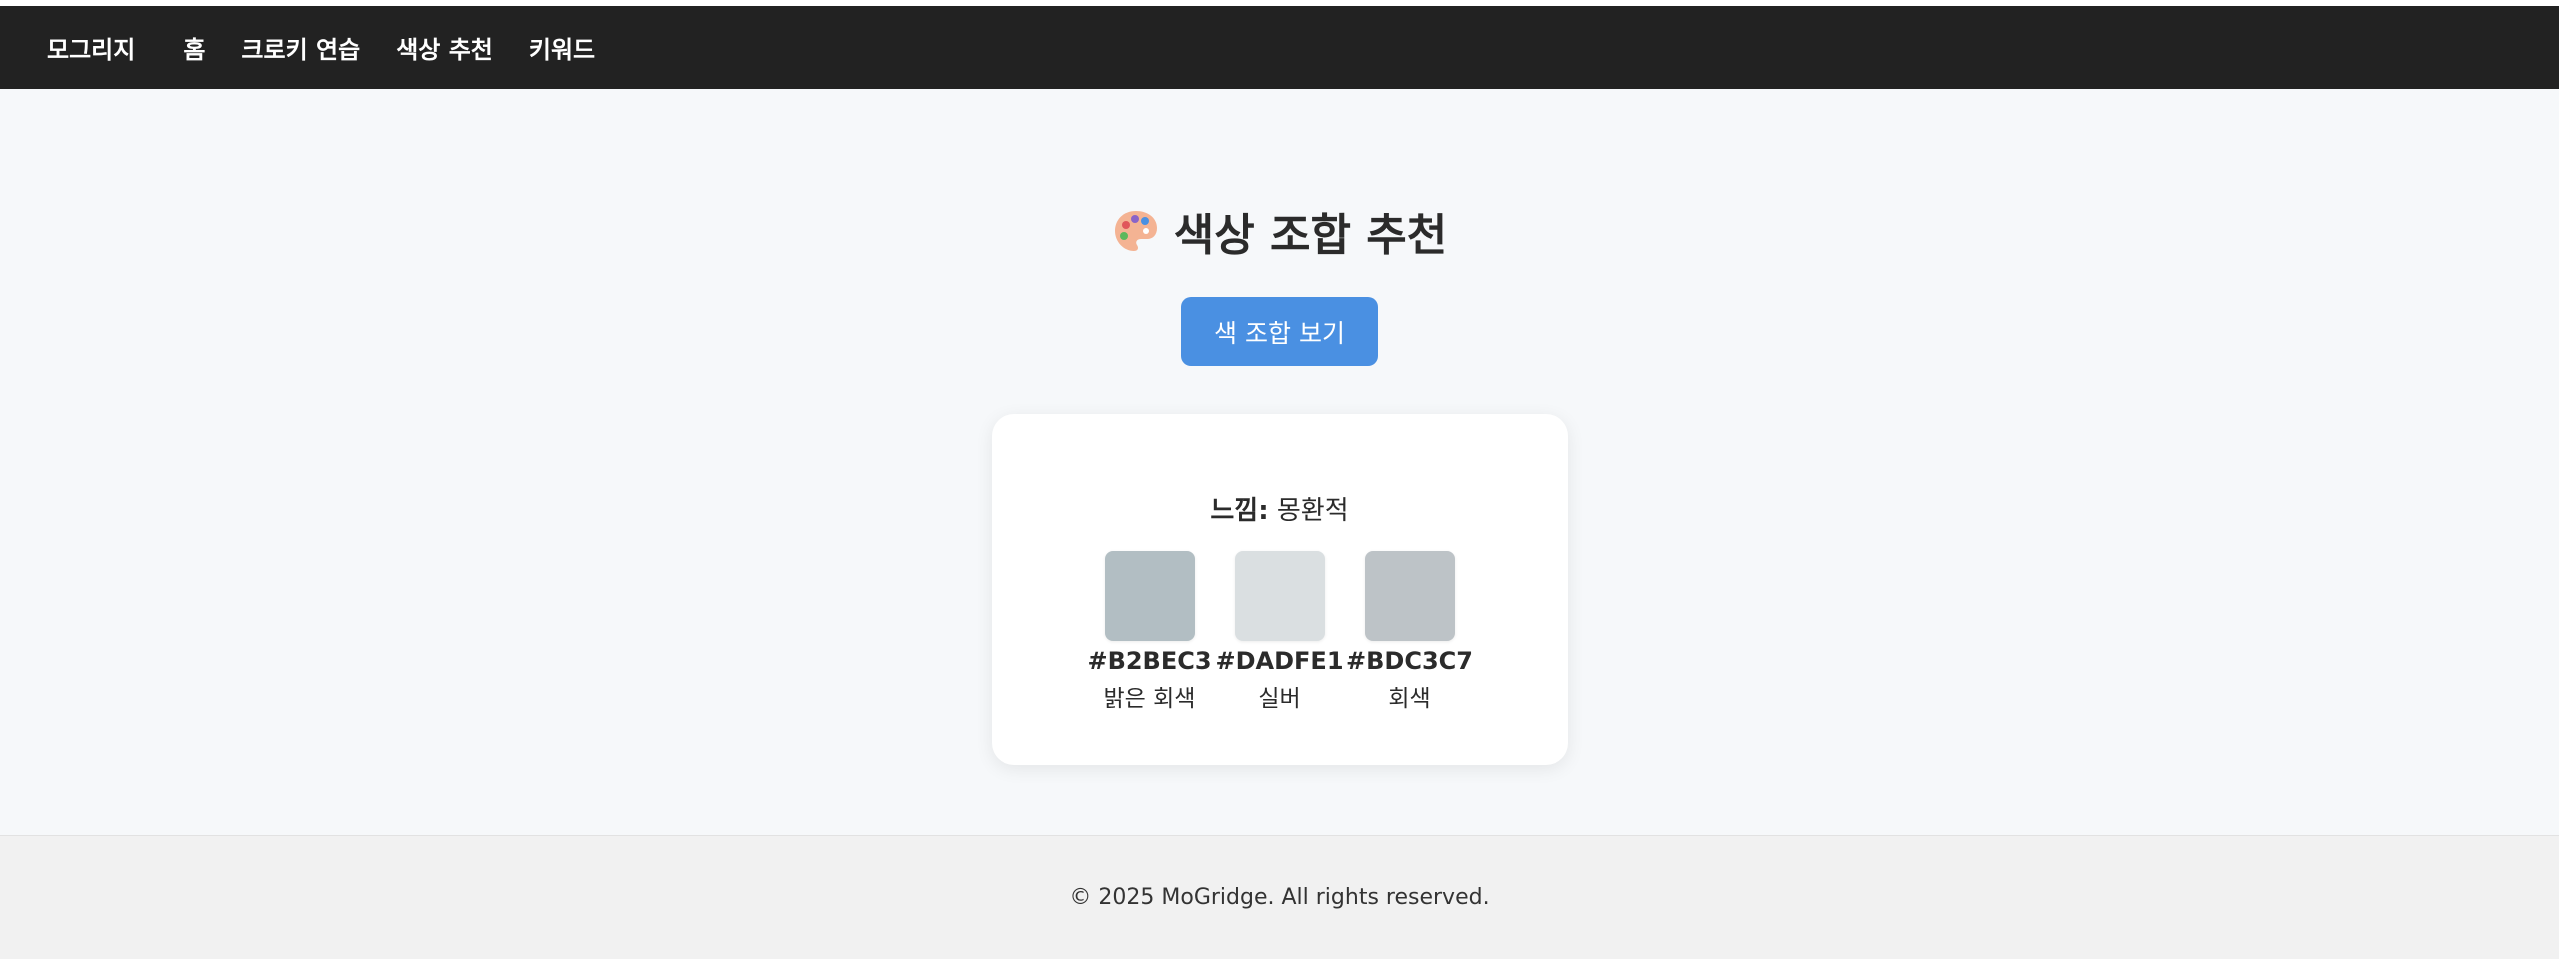  Describe the element at coordinates (1308, 511) in the screenshot. I see `mood-value: 몽환적` at that location.